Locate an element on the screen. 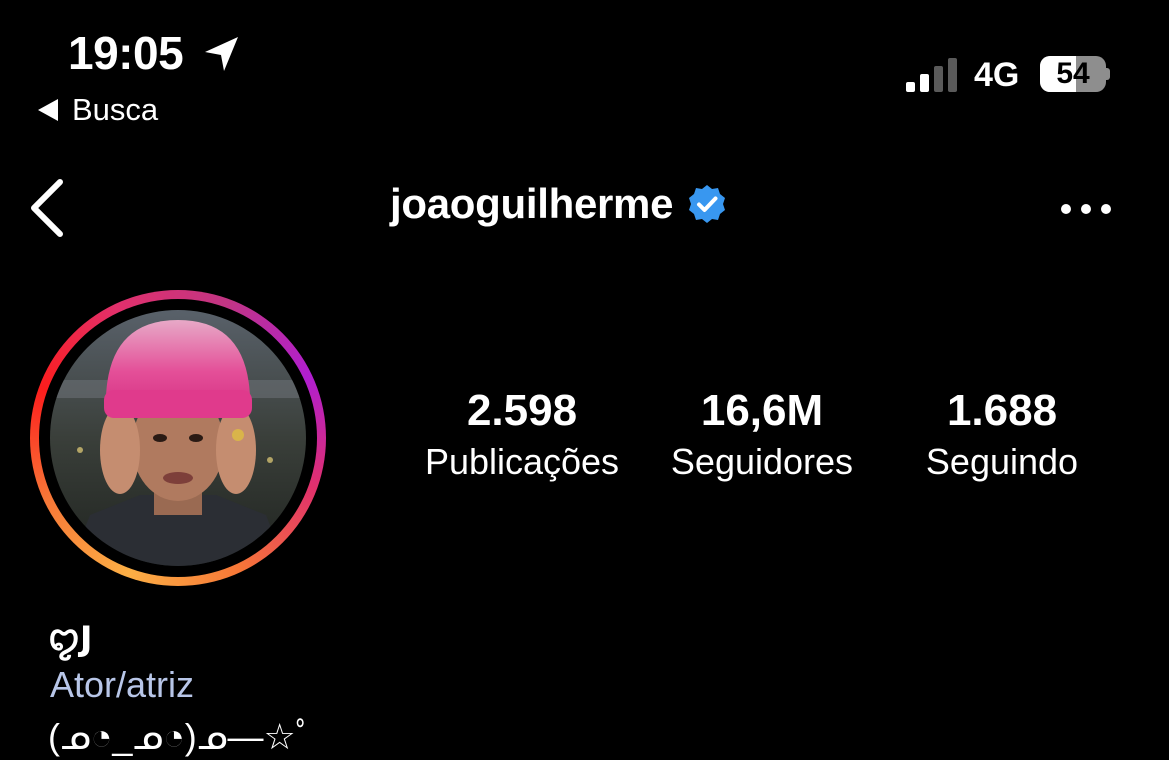 This screenshot has width=1169, height=760. following-count: 1.688 is located at coordinates (1002, 410).